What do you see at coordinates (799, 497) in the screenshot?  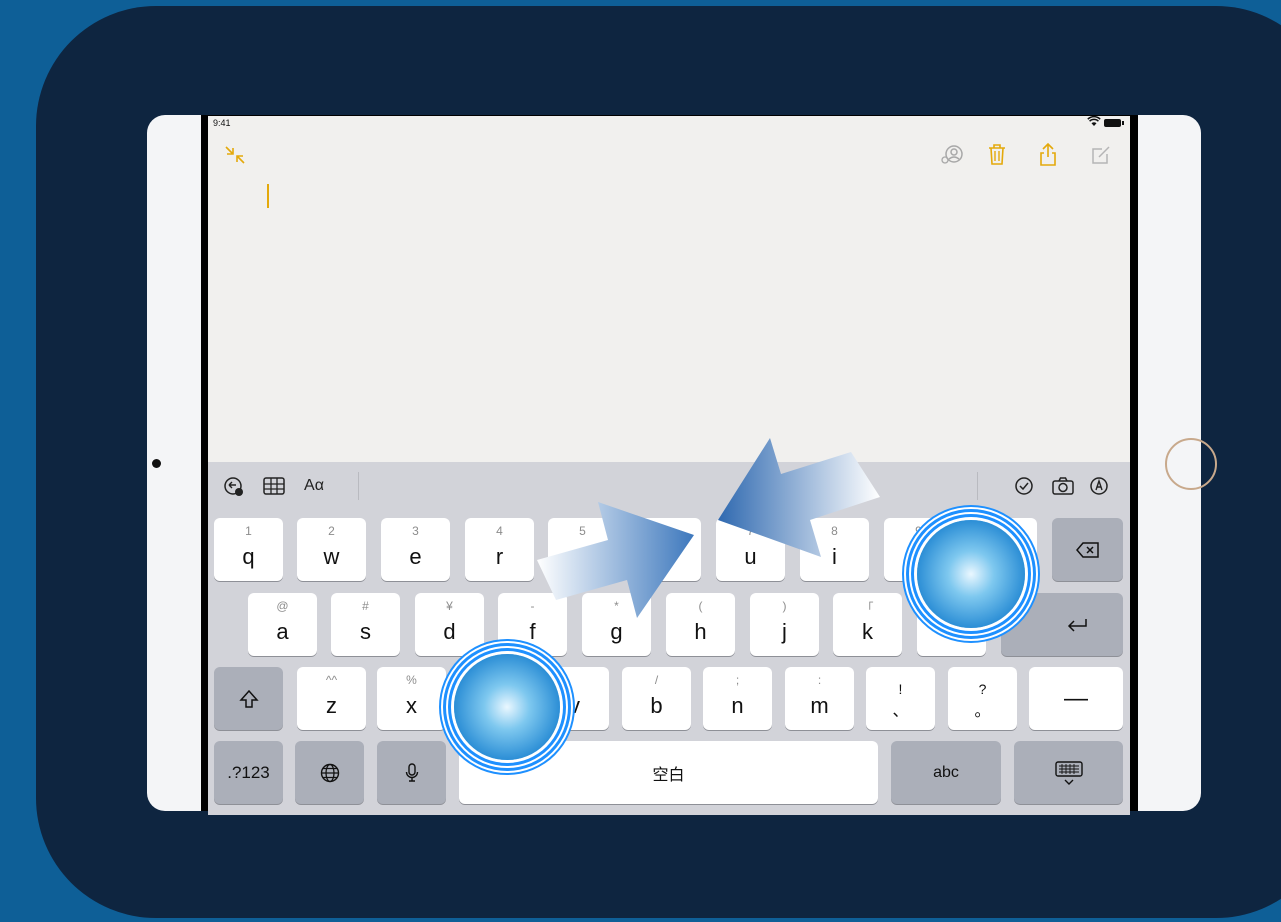 I see `arrow-left-icon` at bounding box center [799, 497].